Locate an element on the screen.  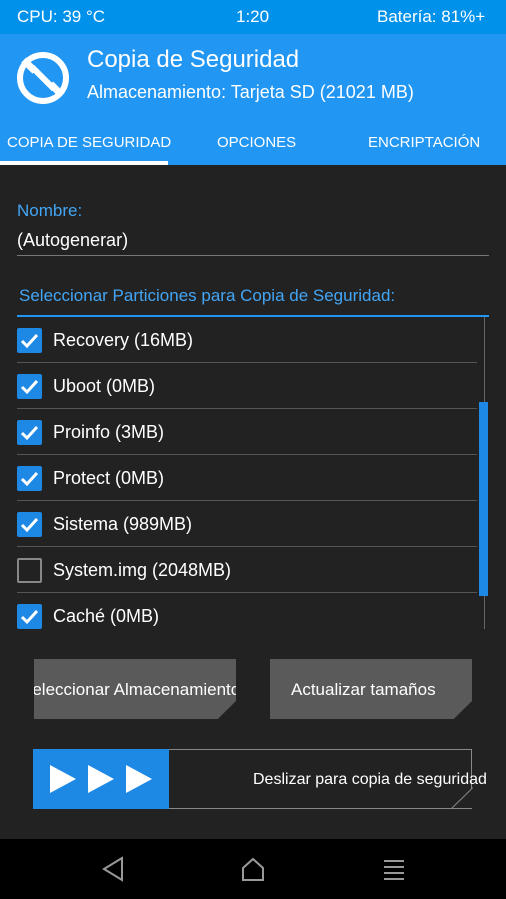
refresh-sizes-button: Actualizar tamaños is located at coordinates (371, 689).